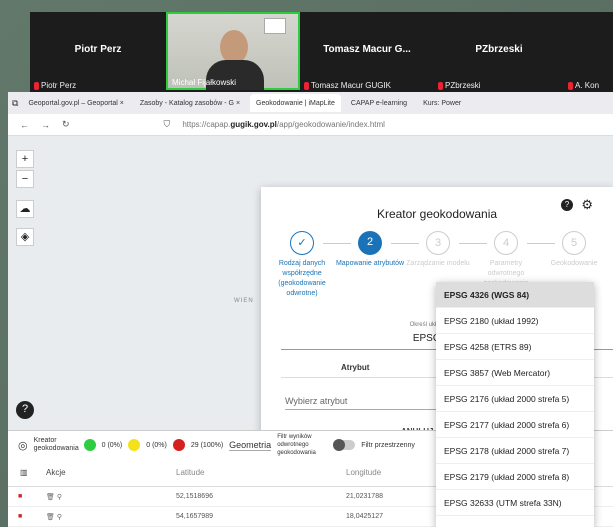 The width and height of the screenshot is (613, 527). What do you see at coordinates (190, 103) in the screenshot?
I see `tab-zasoby: Zasoby - Katalog zasobów - G ×` at bounding box center [190, 103].